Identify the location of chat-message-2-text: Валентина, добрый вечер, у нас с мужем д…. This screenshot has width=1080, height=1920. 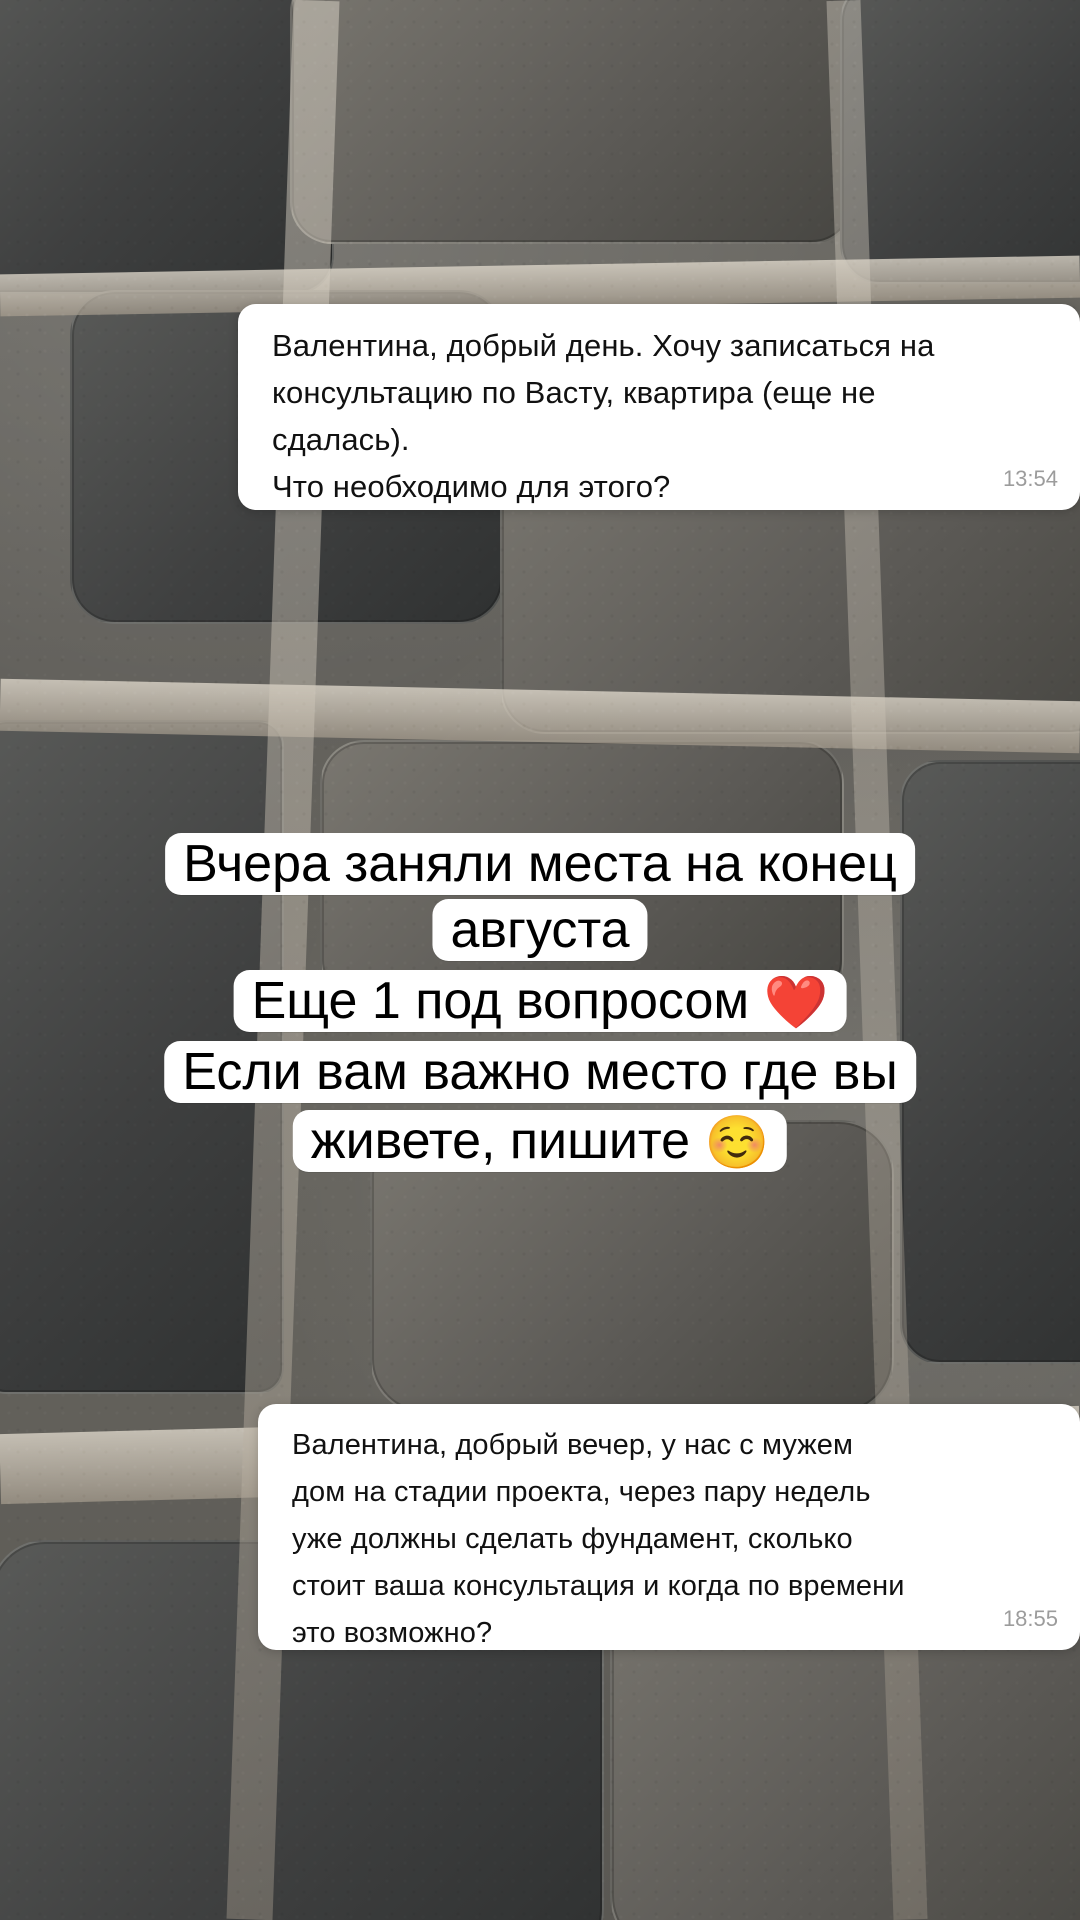
(598, 1539).